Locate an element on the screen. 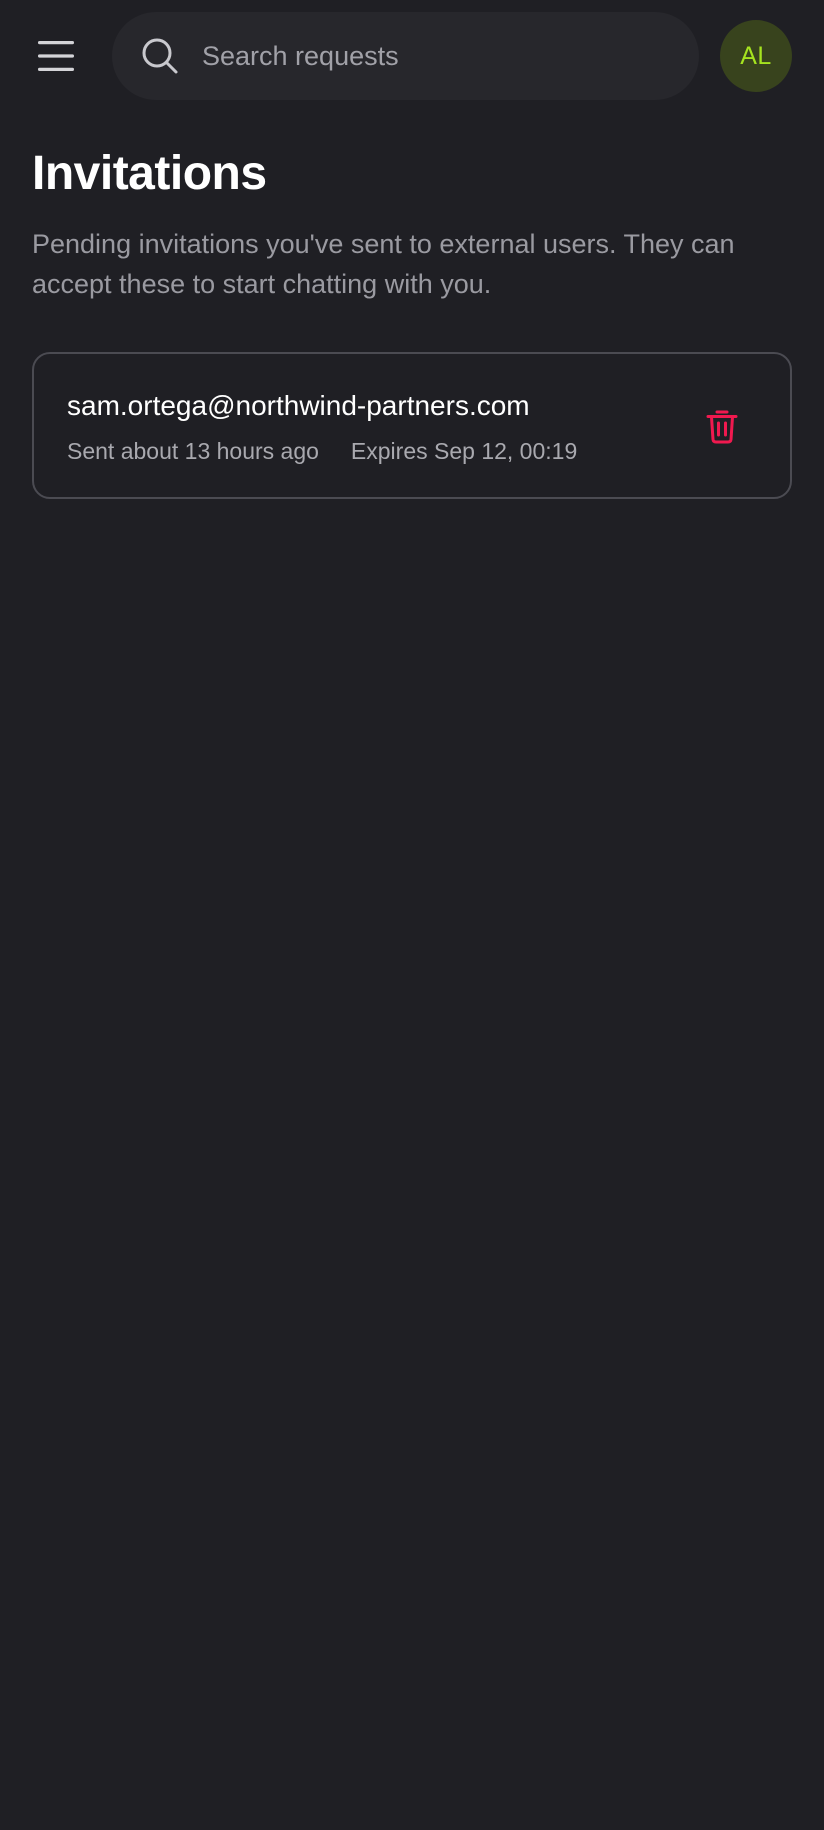 The height and width of the screenshot is (1830, 824). trash-icon is located at coordinates (722, 426).